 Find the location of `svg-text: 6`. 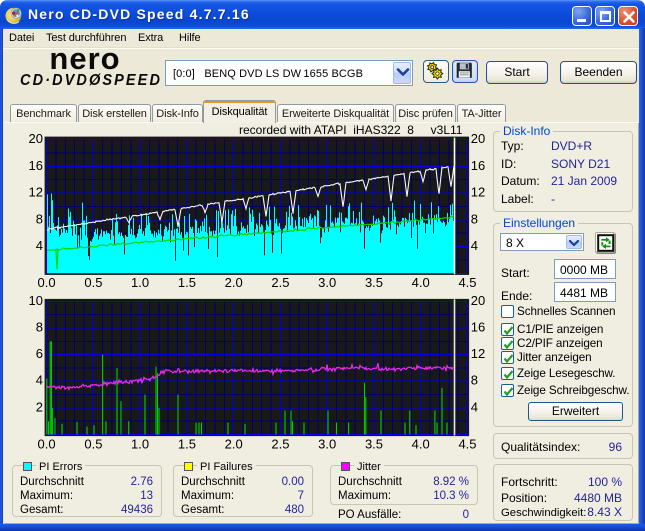

svg-text: 6 is located at coordinates (39, 353).